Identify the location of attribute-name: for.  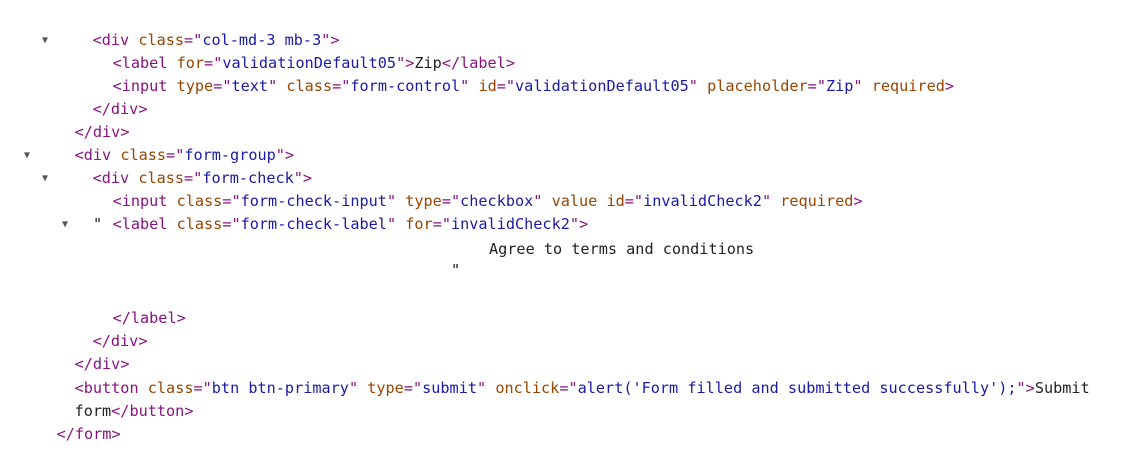
(419, 224).